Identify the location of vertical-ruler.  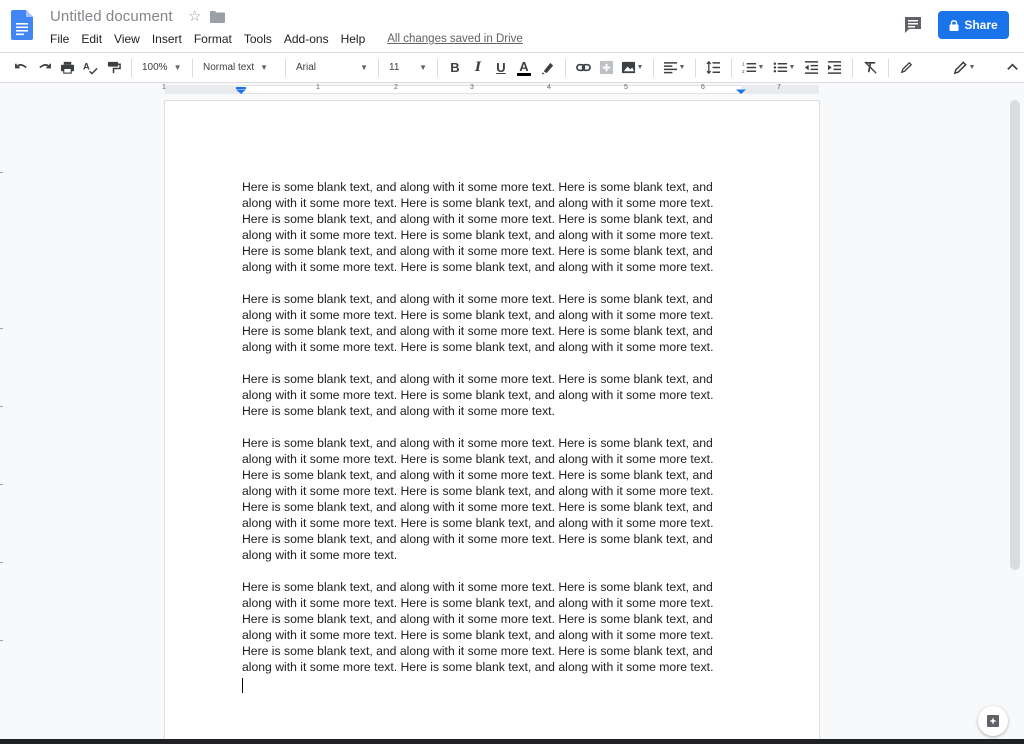
(2, 420).